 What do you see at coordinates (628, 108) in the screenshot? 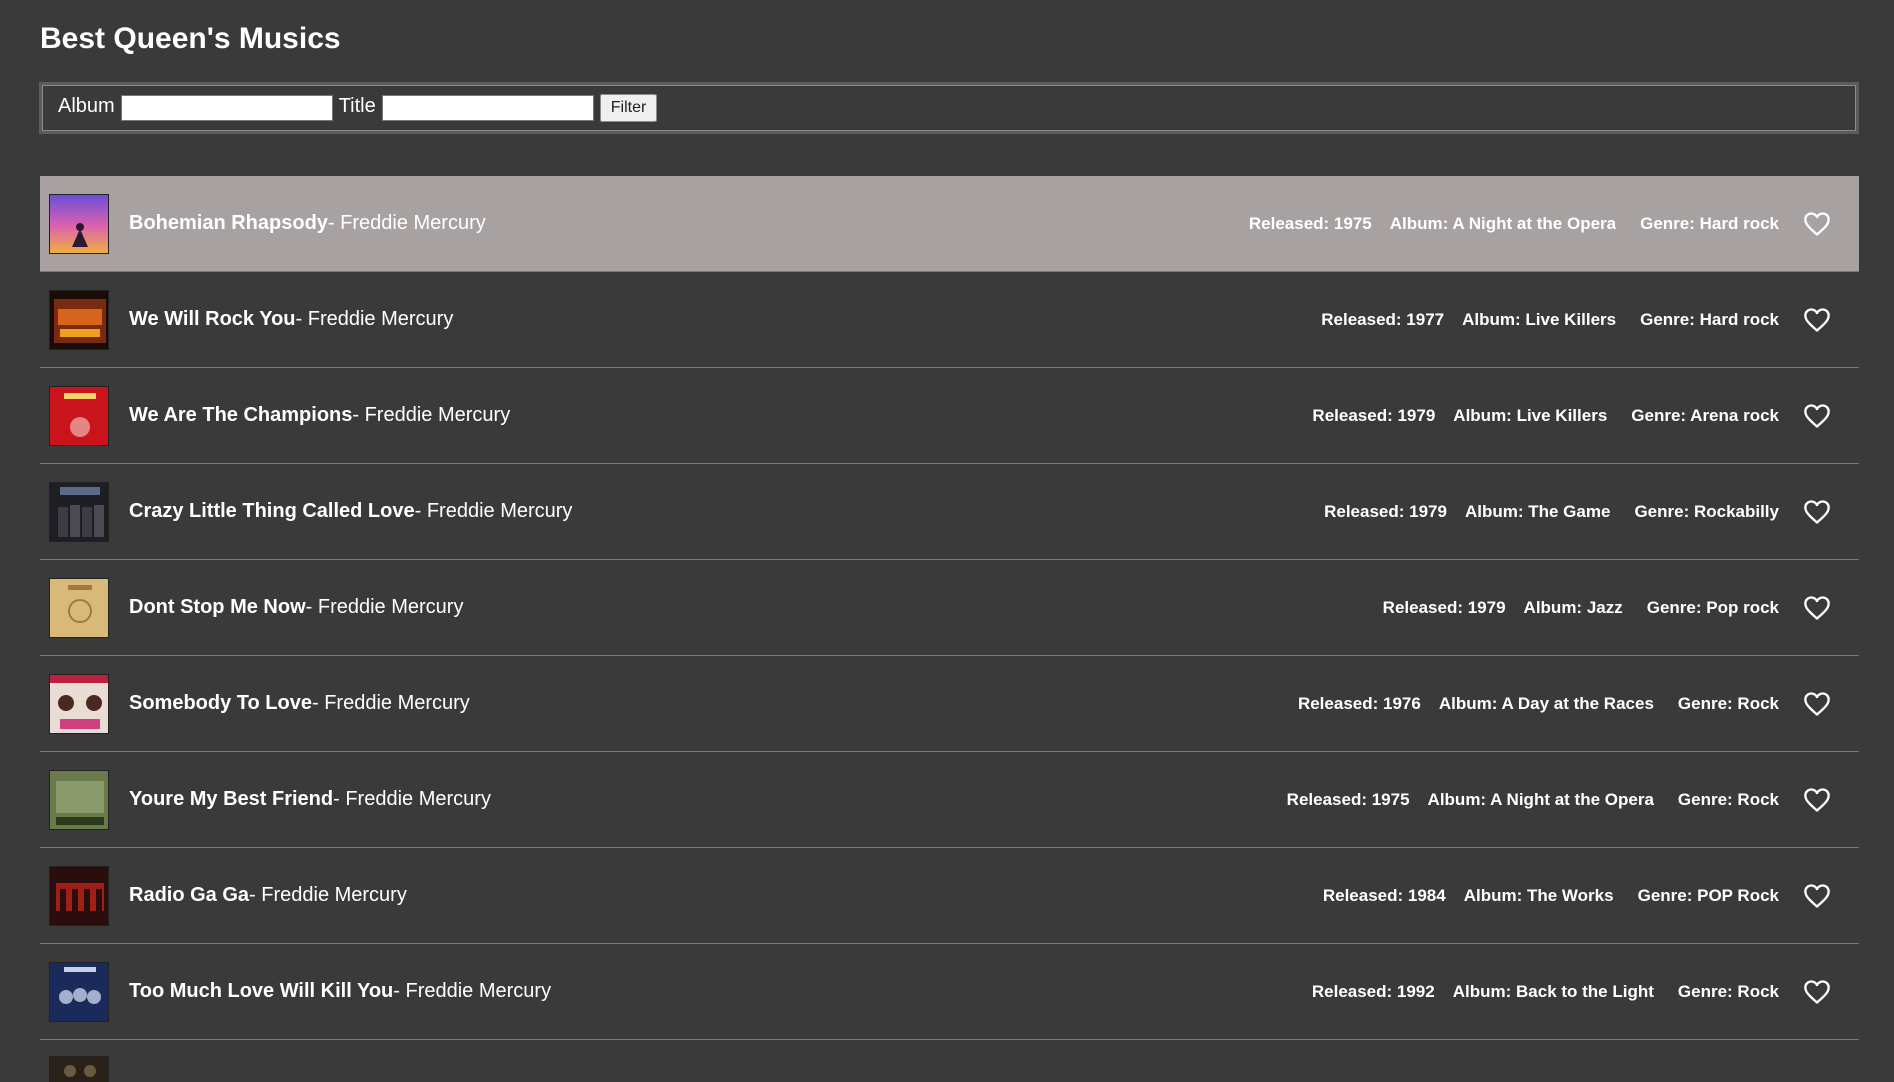
I see `filter-button: Filter` at bounding box center [628, 108].